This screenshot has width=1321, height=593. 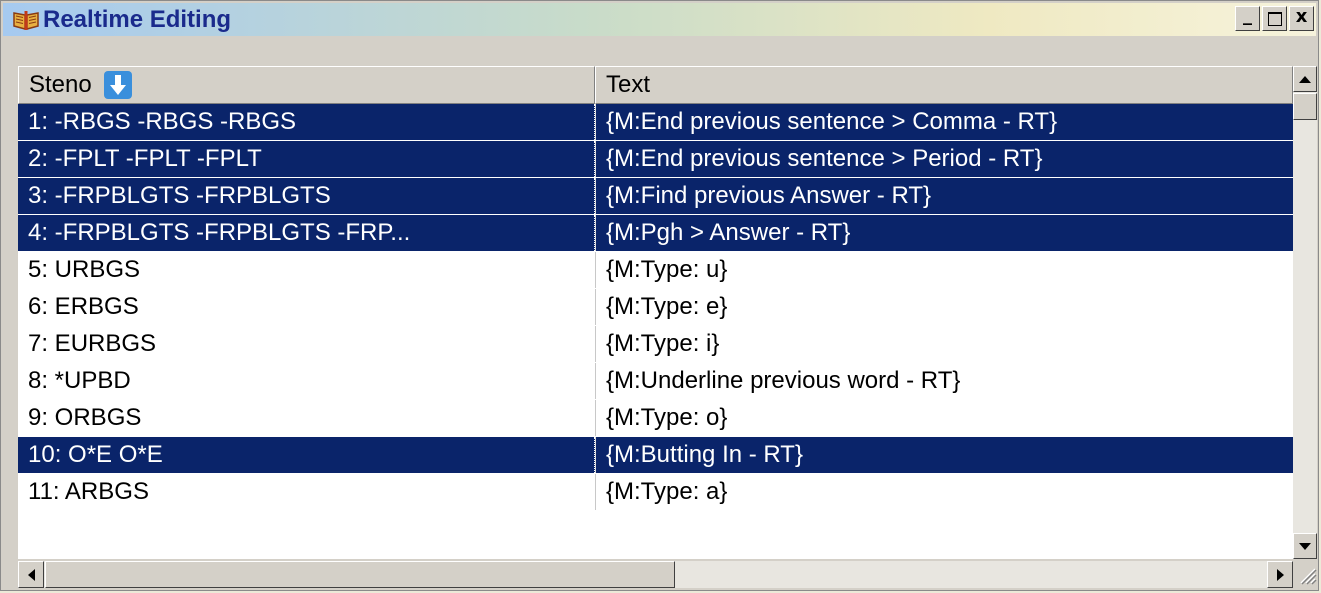 I want to click on close-button: x, so click(x=1301, y=18).